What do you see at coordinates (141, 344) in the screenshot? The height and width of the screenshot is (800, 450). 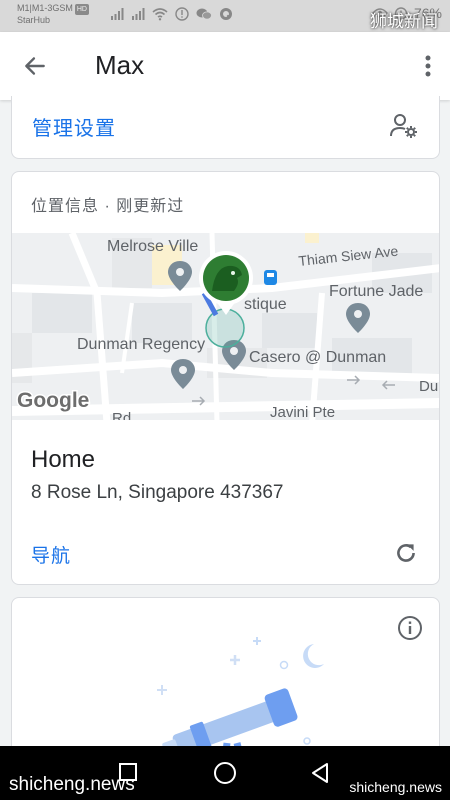 I see `map-label-dunman-regency: Dunman Regency` at bounding box center [141, 344].